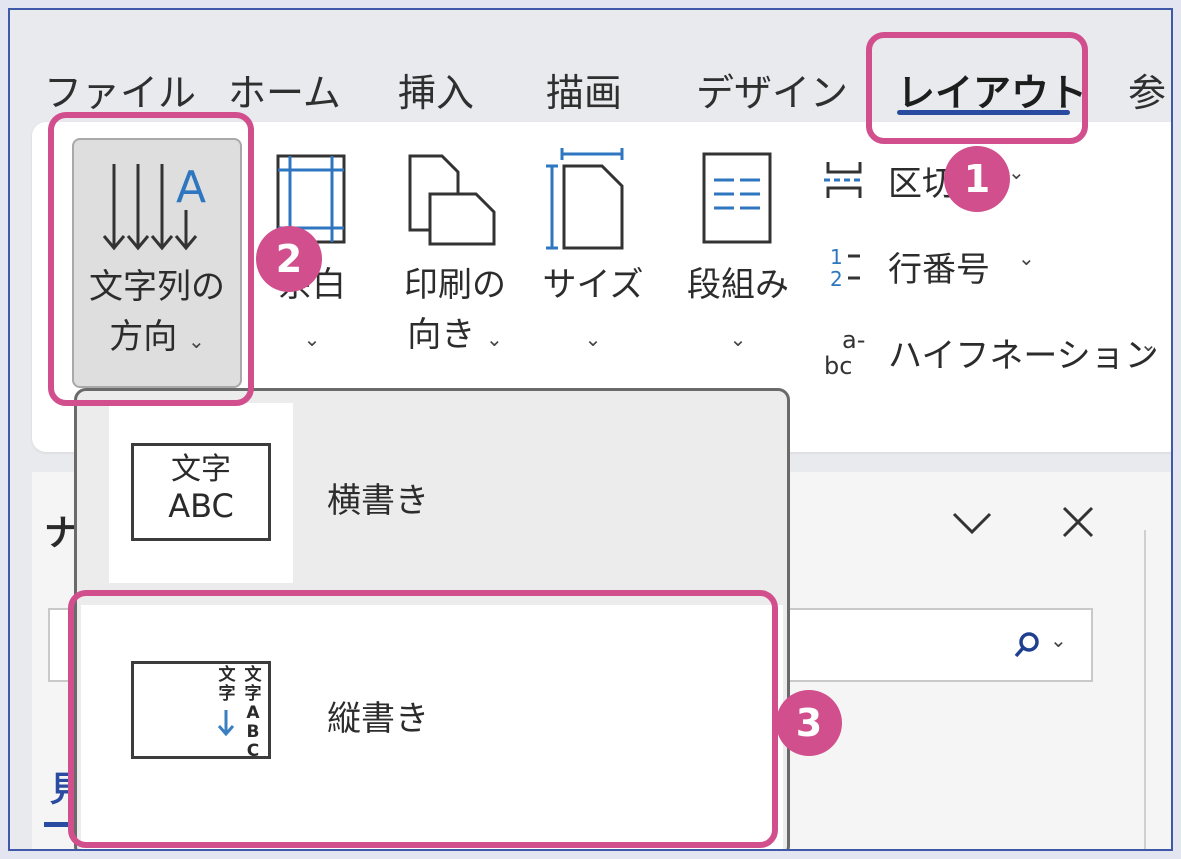 The image size is (1181, 859). What do you see at coordinates (1023, 356) in the screenshot?
I see `hyphenation-label: ハイフネーション` at bounding box center [1023, 356].